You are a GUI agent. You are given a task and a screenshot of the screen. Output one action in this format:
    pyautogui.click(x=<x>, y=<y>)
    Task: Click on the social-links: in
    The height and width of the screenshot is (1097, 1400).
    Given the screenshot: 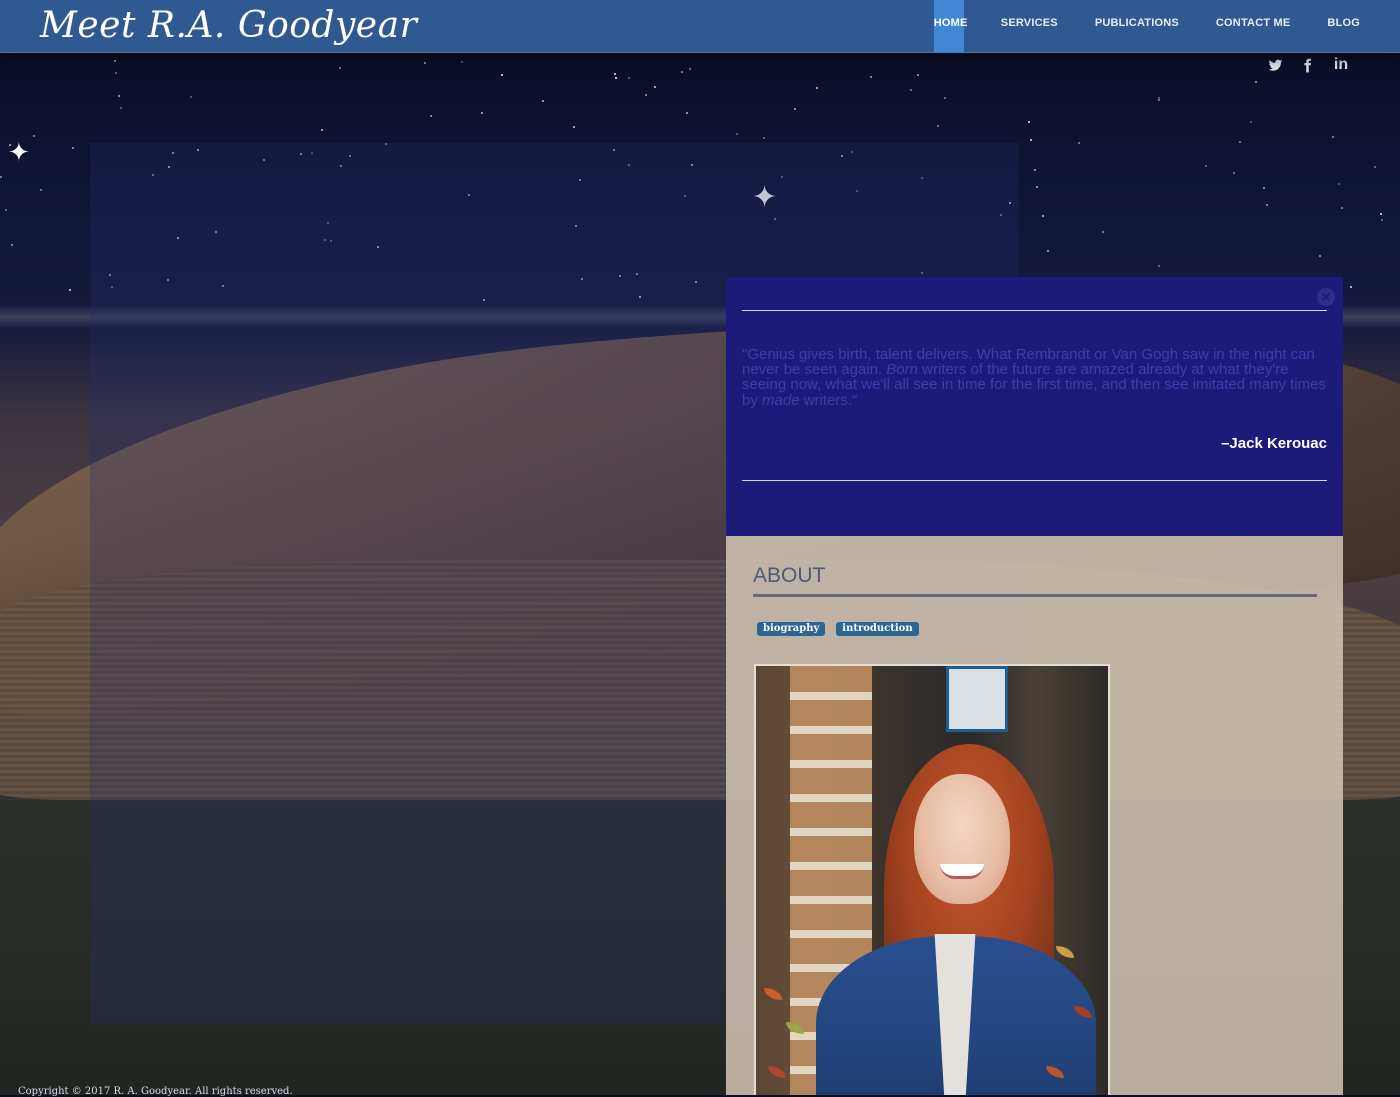 What is the action you would take?
    pyautogui.click(x=1309, y=65)
    